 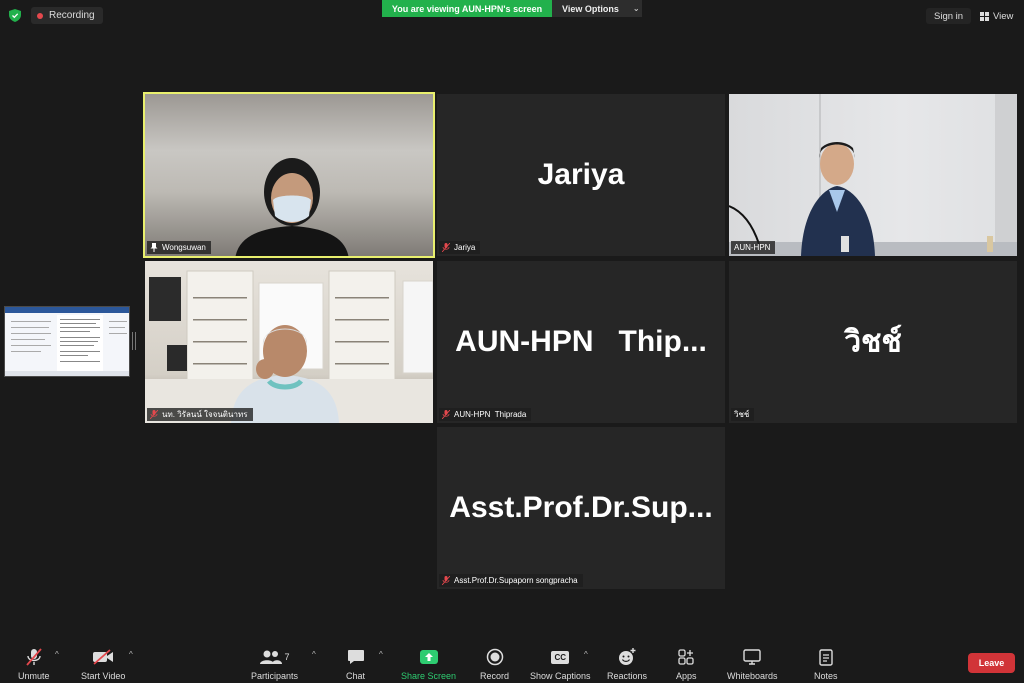 What do you see at coordinates (984, 16) in the screenshot?
I see `grid-view-icon` at bounding box center [984, 16].